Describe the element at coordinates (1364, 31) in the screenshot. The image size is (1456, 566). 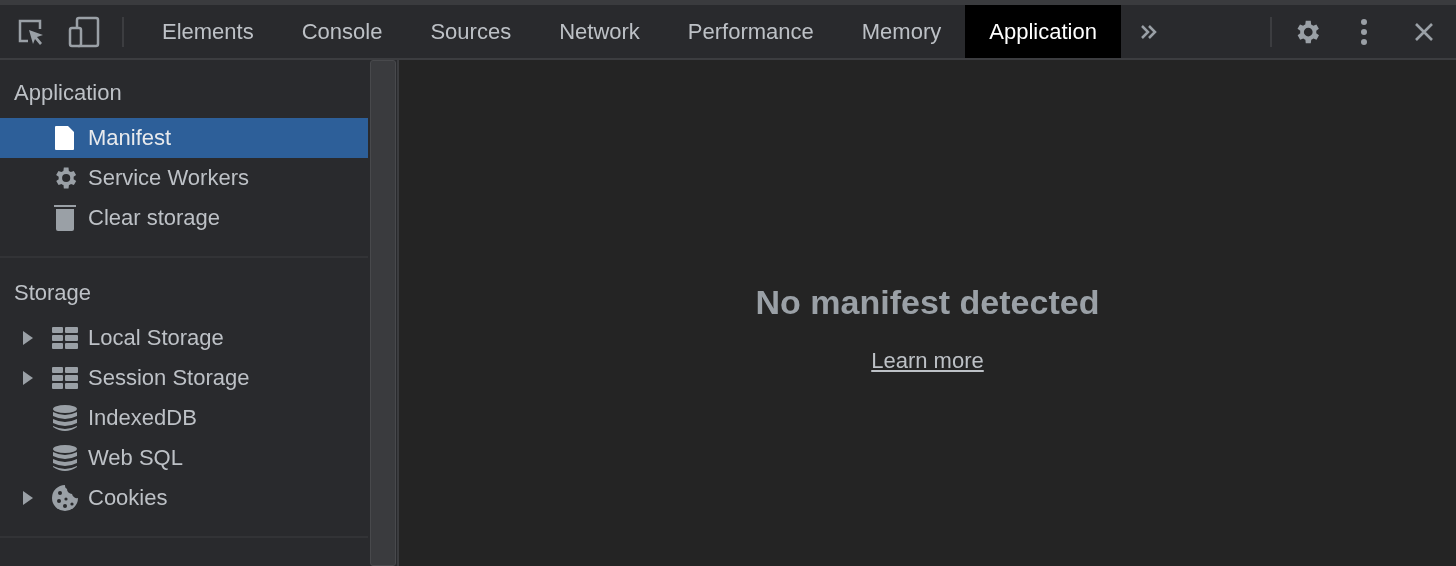
I see `more-options-icon` at that location.